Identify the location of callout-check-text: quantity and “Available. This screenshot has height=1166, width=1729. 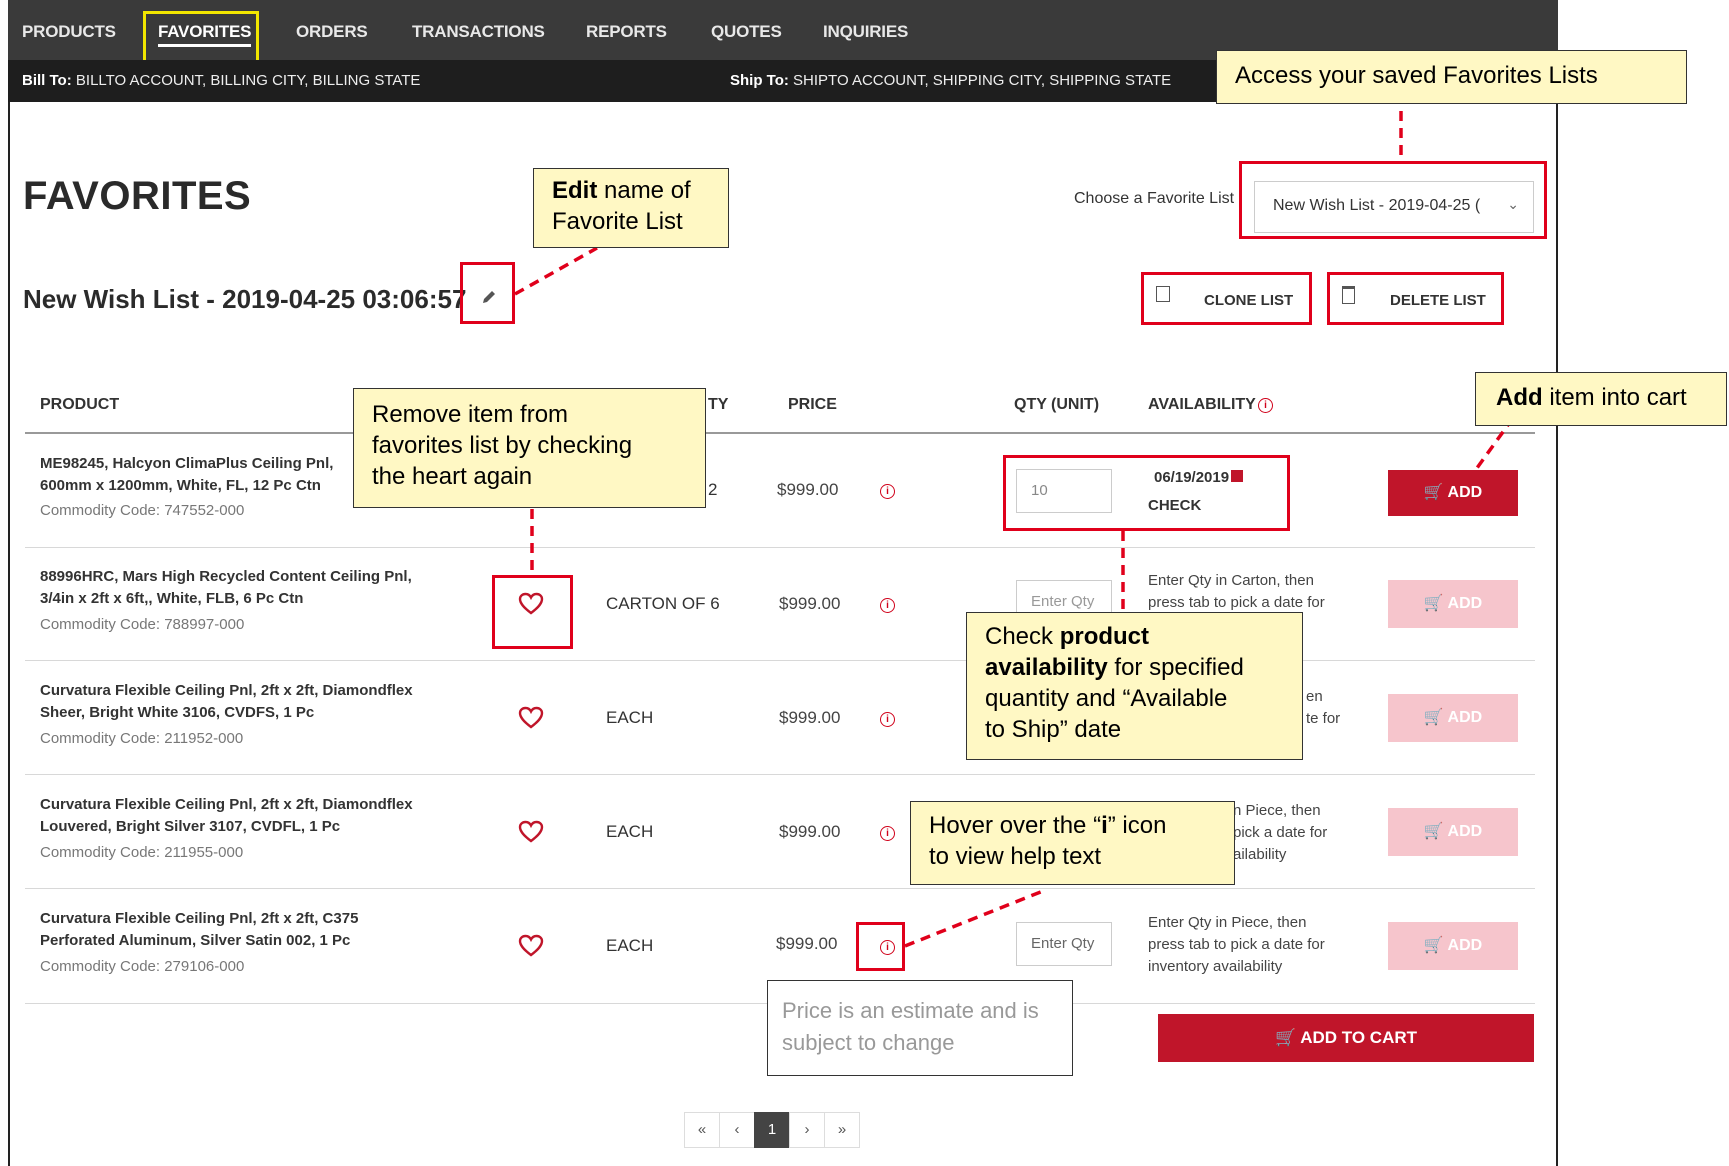
(1106, 698).